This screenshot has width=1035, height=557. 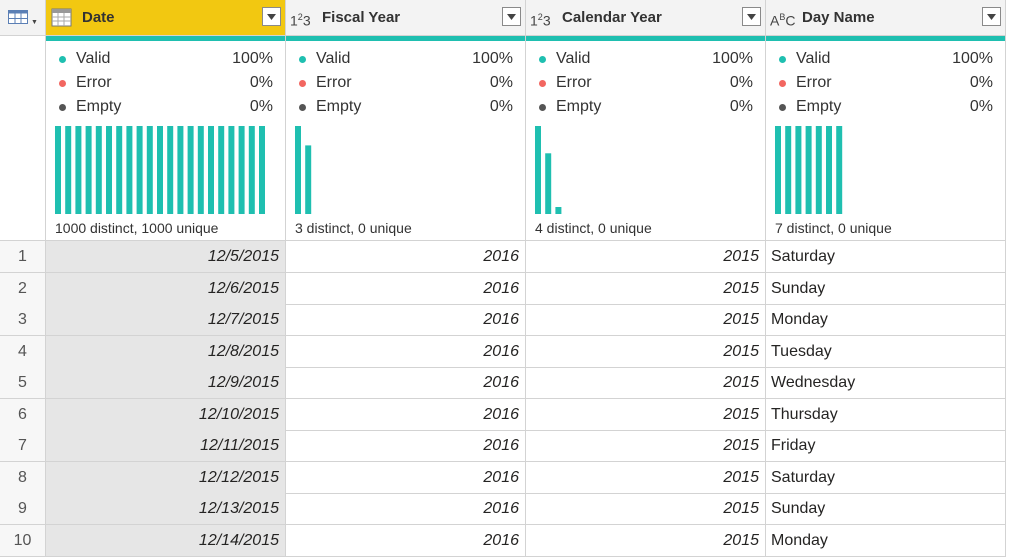 I want to click on row-number: 2, so click(x=23, y=289).